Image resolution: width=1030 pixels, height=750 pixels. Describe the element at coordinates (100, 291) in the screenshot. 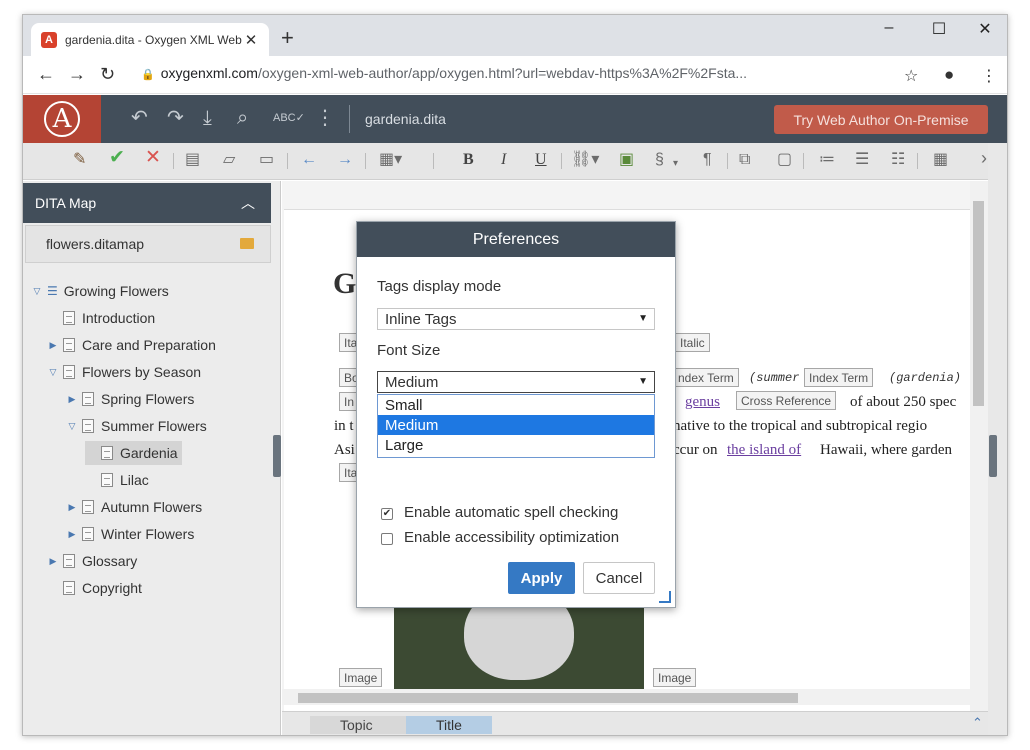

I see `tree-item-growing-flowers: ▽ ☰ Growing Flowers` at that location.